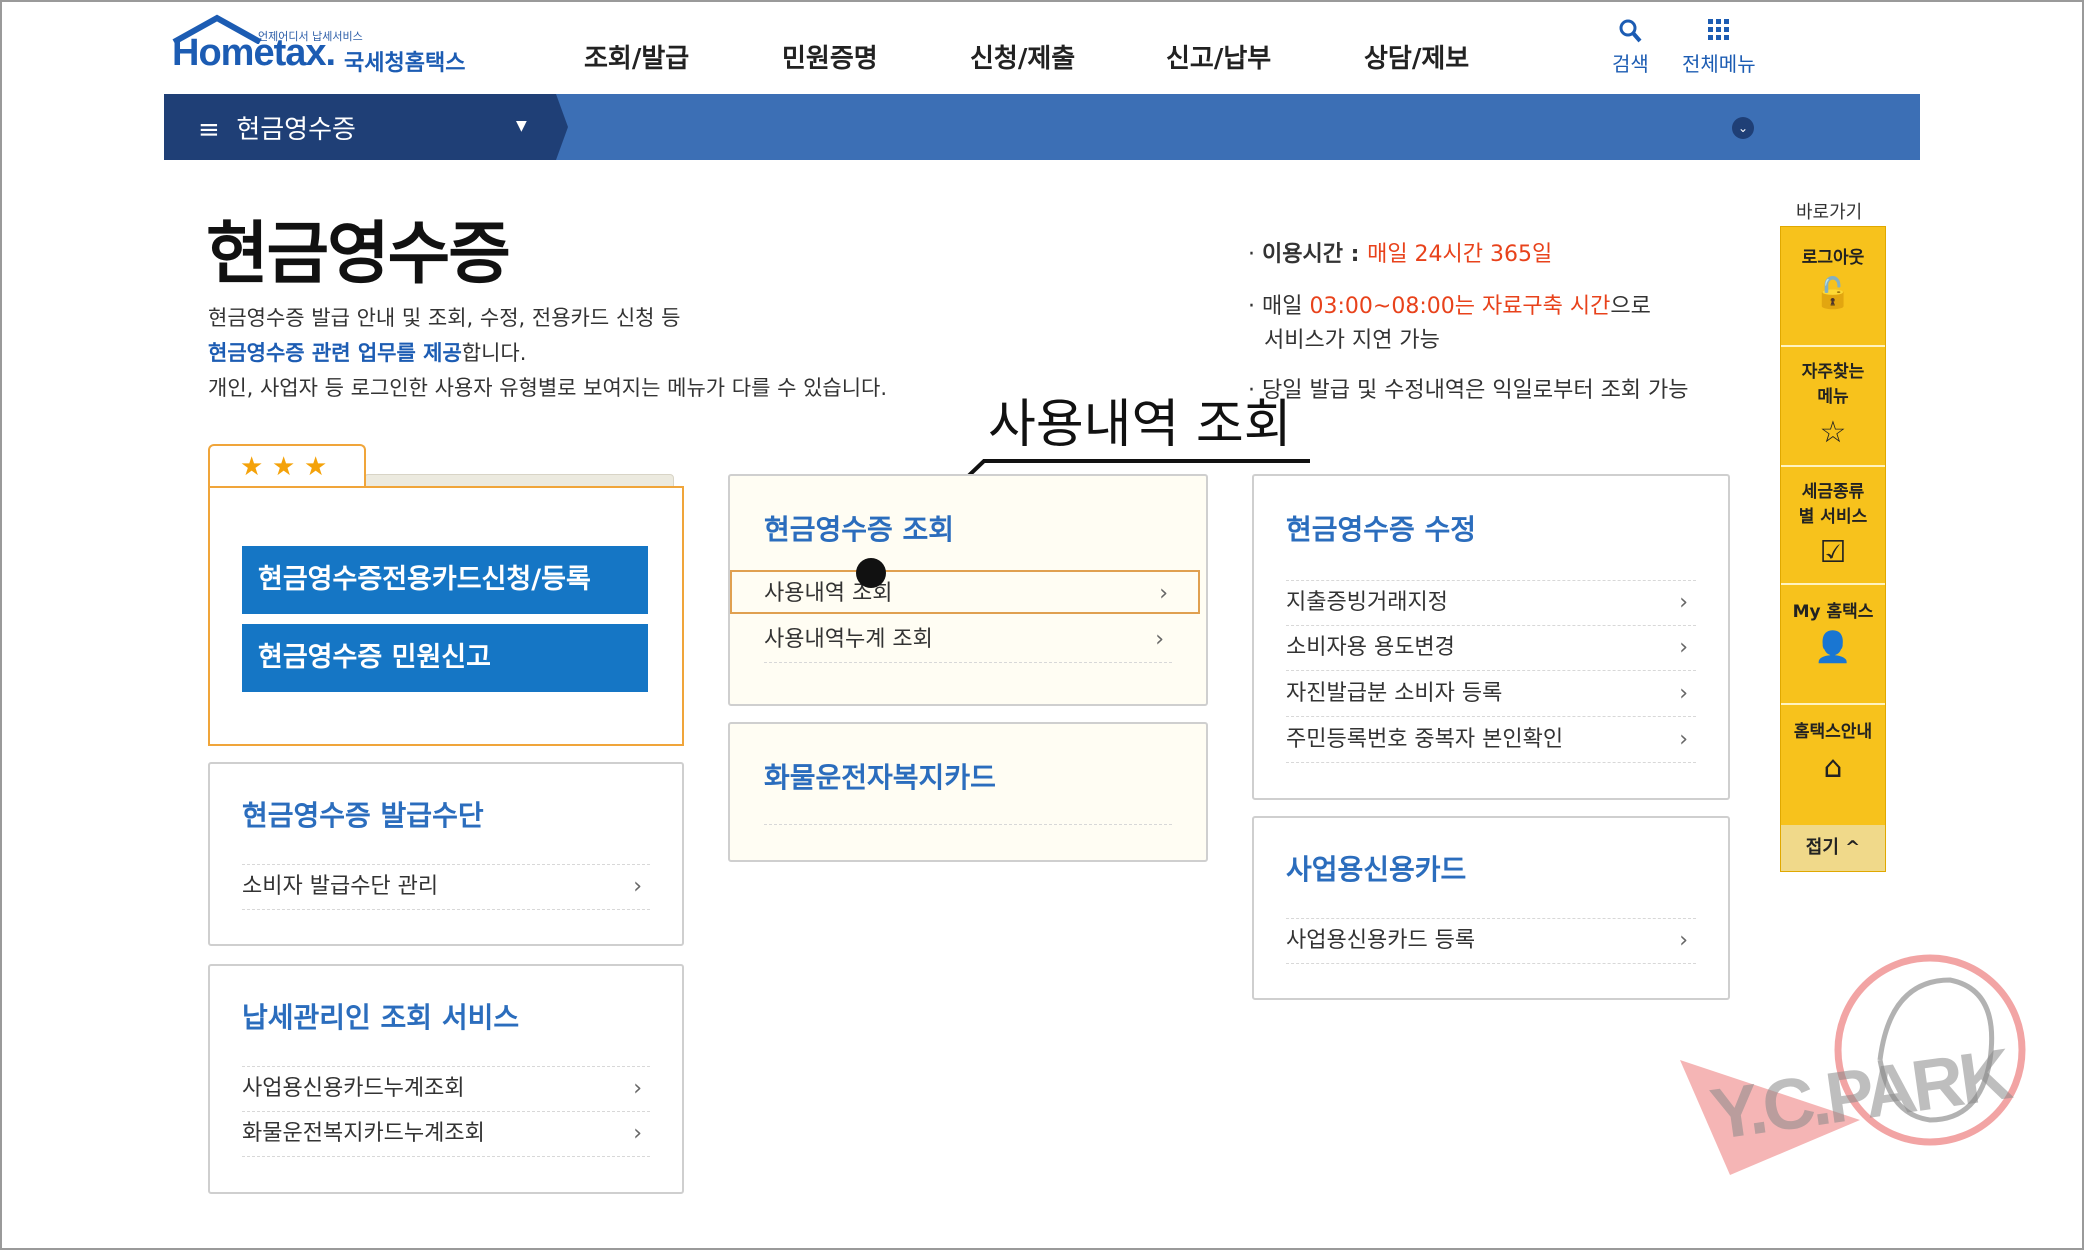  I want to click on quick-item-label: 홈택스안내, so click(1833, 732).